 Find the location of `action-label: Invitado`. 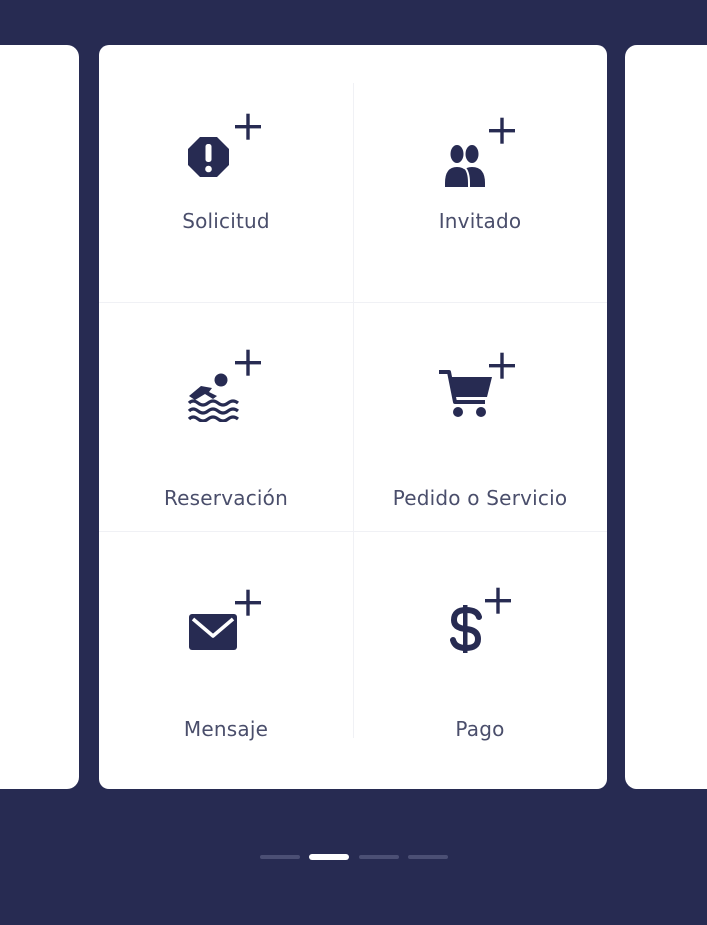

action-label: Invitado is located at coordinates (480, 221).